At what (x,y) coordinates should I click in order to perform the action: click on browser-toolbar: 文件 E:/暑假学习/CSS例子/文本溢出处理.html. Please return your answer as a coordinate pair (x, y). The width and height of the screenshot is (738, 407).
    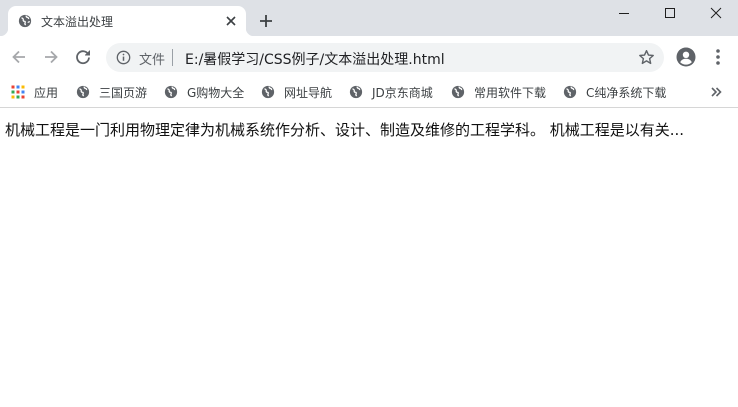
    Looking at the image, I should click on (369, 57).